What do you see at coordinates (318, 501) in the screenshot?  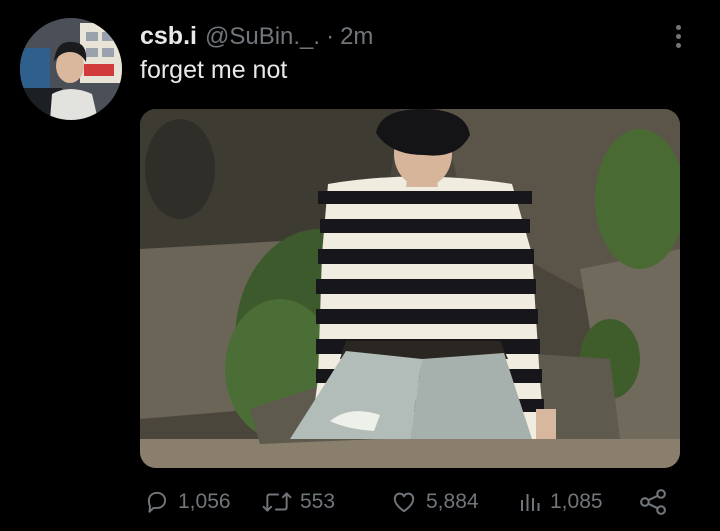 I see `retweet-count: 553` at bounding box center [318, 501].